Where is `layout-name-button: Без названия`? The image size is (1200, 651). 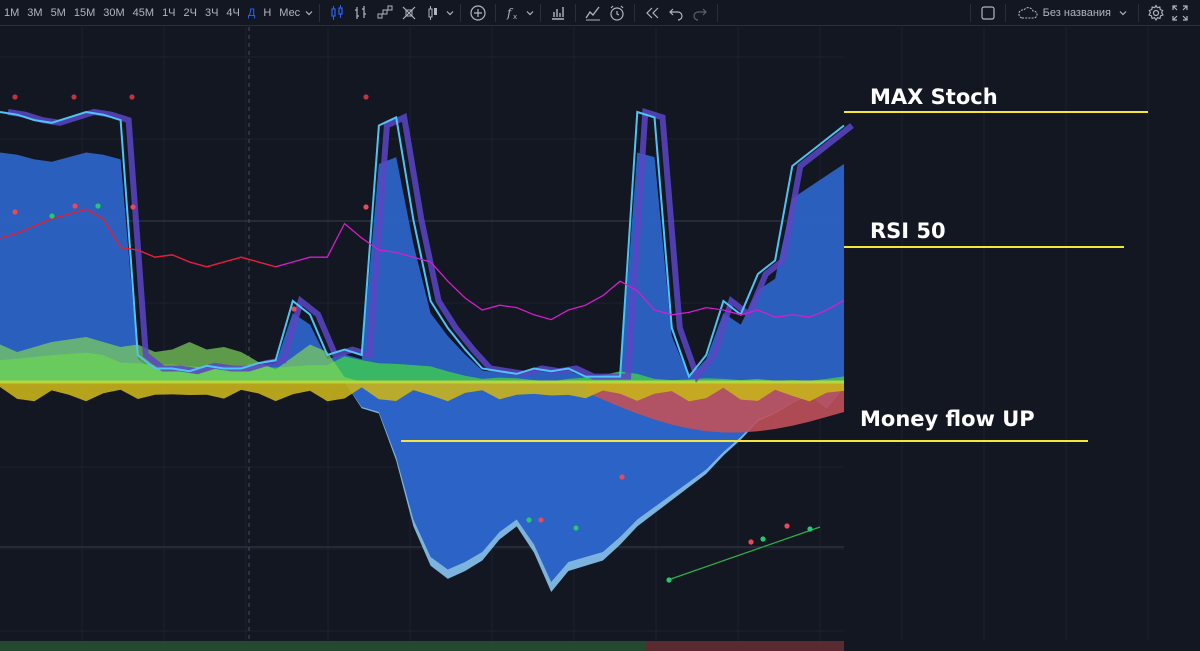 layout-name-button: Без названия is located at coordinates (1072, 13).